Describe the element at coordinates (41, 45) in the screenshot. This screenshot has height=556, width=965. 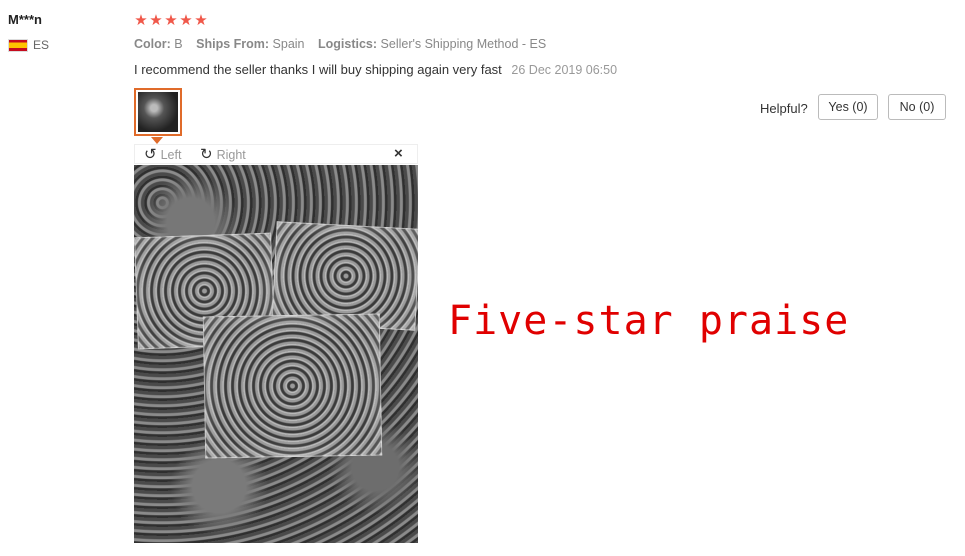
I see `reviewer-country: ES` at that location.